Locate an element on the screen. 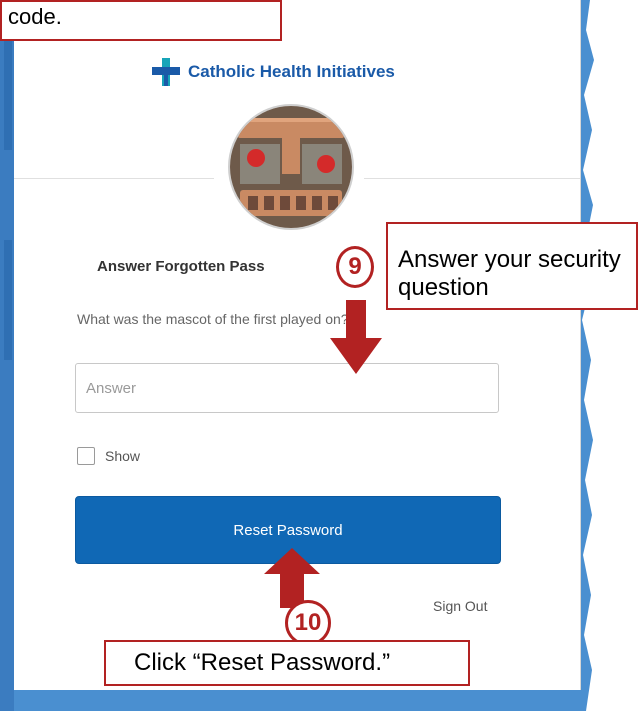 The width and height of the screenshot is (638, 716). show-checkbox is located at coordinates (86, 456).